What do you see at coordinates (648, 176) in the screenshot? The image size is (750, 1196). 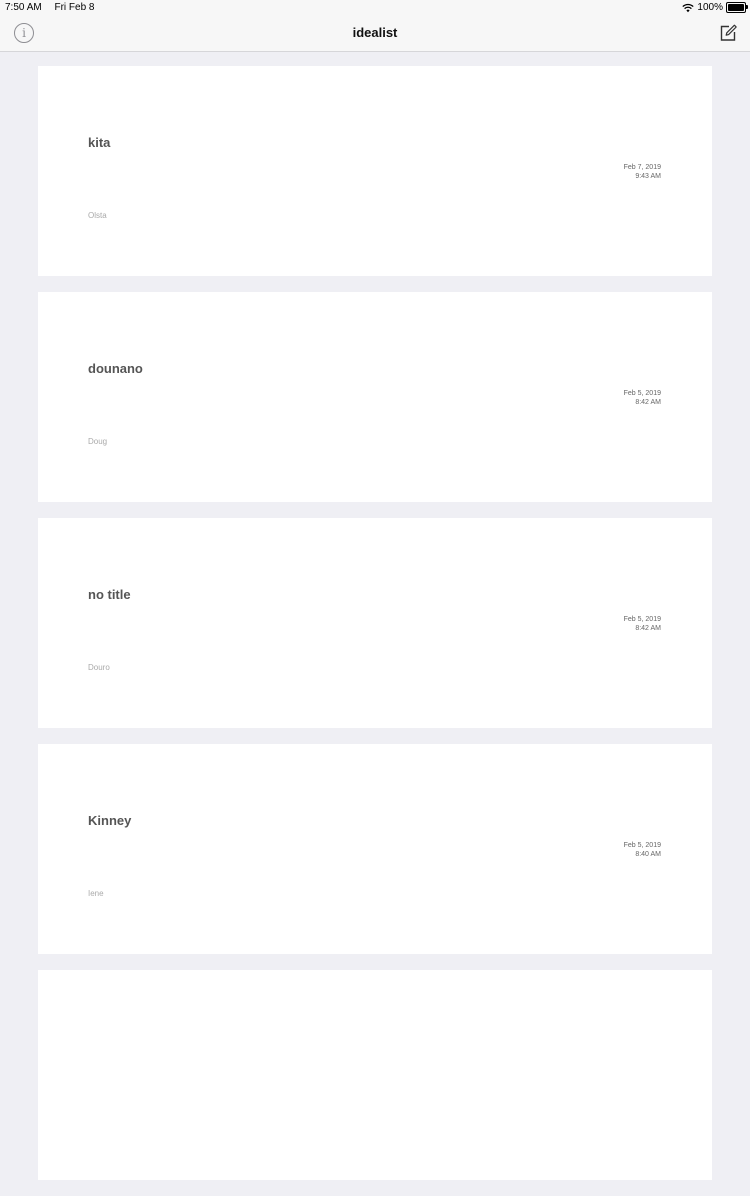 I see `idea-time: 9:43 AM` at bounding box center [648, 176].